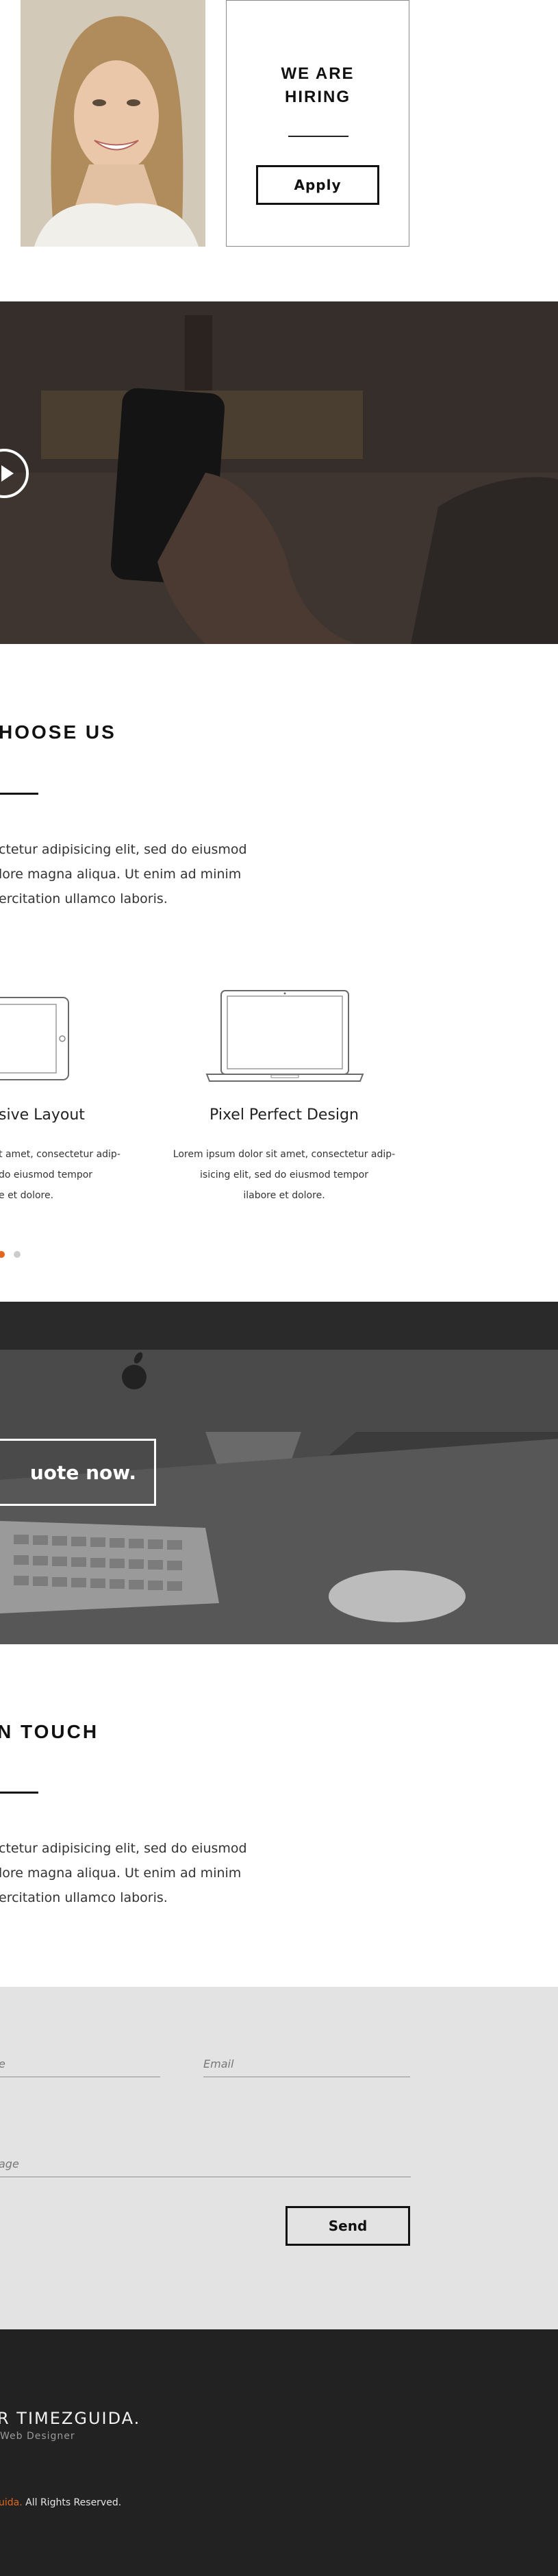 The height and width of the screenshot is (2576, 558). I want to click on footer-subtitle: Web Designer, so click(38, 2436).